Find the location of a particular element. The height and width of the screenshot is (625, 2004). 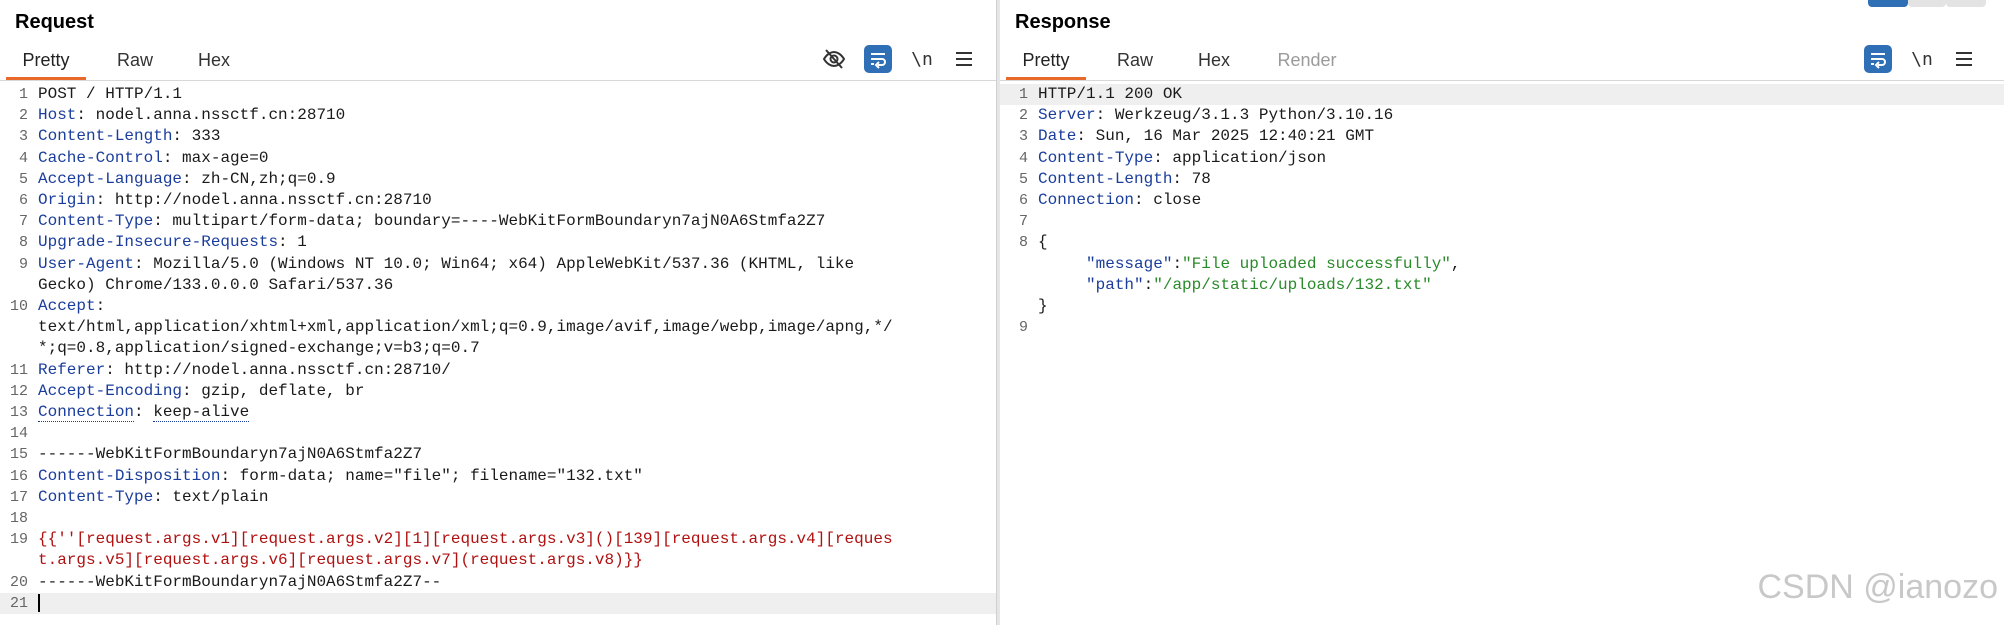

code-line: 3 Date: Sun, 16 Mar 2025 12:40:21 GMT is located at coordinates (1502, 136).